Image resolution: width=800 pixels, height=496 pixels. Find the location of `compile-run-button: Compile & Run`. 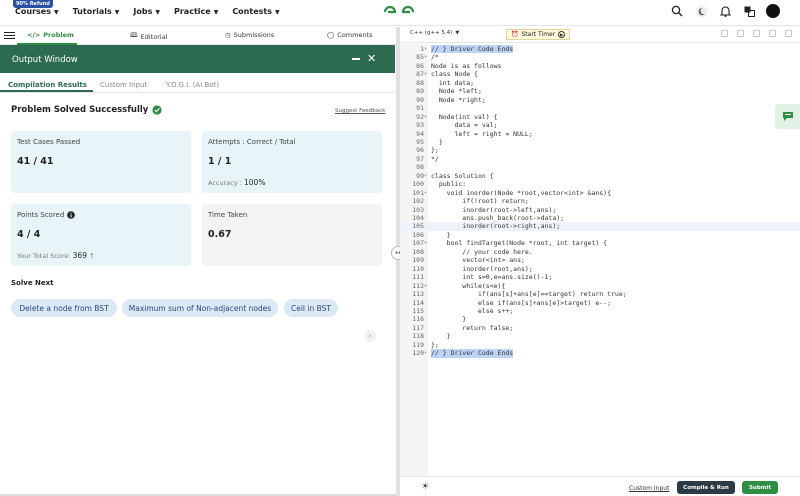

compile-run-button: Compile & Run is located at coordinates (706, 487).